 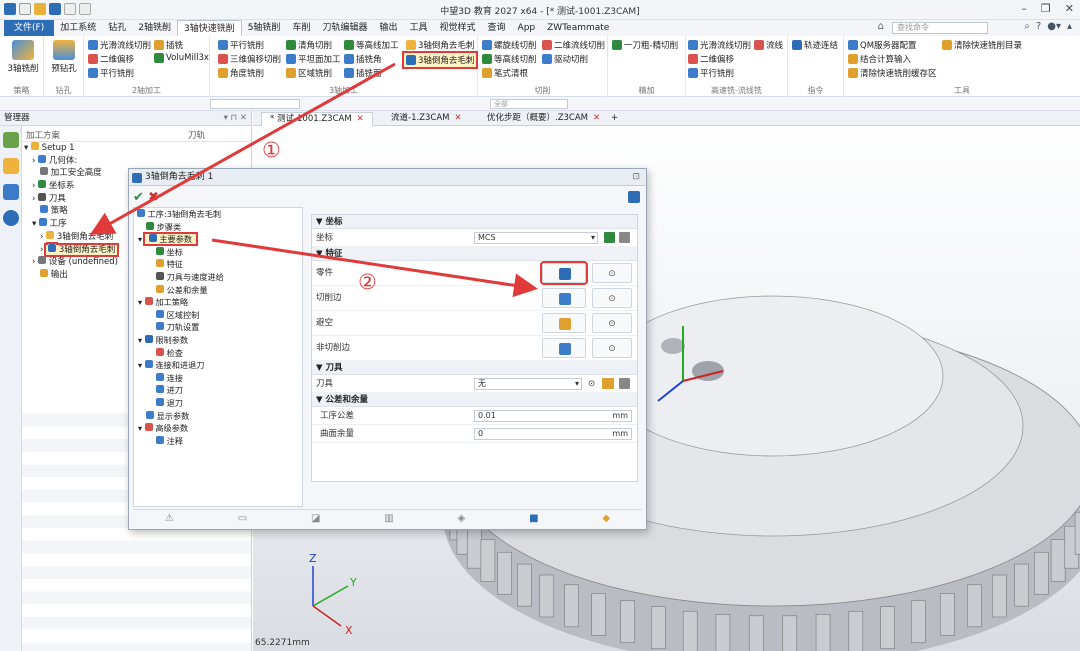 I want to click on 3axis-deburr-button: 3轴倒角去毛刺, so click(x=440, y=60).